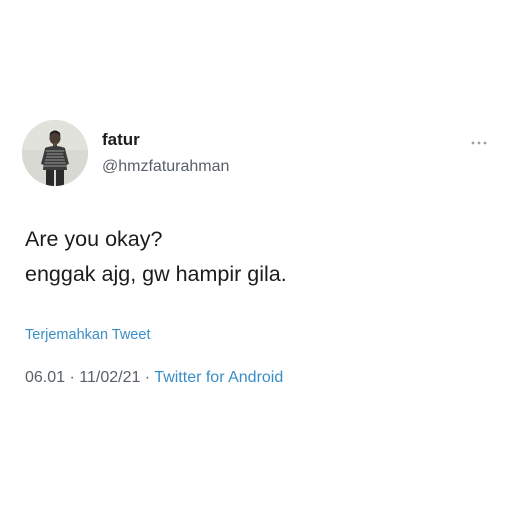  Describe the element at coordinates (45, 377) in the screenshot. I see `tweet-time: 06.01` at that location.